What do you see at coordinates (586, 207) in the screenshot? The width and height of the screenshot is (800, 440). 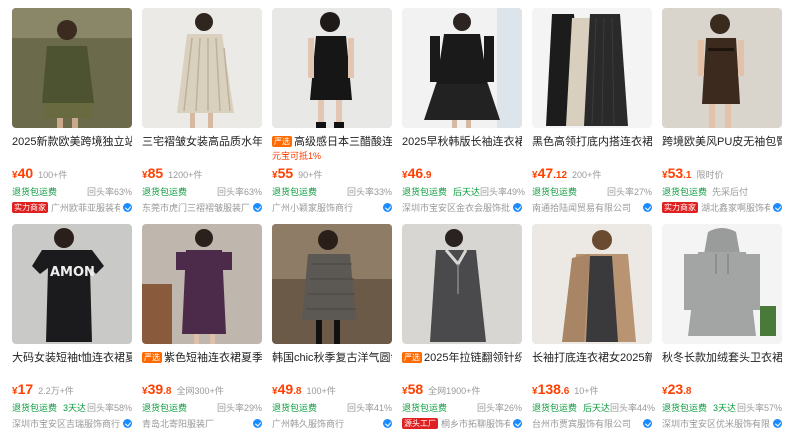 I see `shop-name: 南通拾陆闻贸易有限公司` at bounding box center [586, 207].